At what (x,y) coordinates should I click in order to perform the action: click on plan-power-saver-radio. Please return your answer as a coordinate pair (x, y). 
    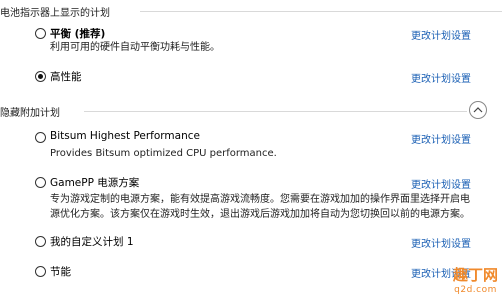
    Looking at the image, I should click on (40, 271).